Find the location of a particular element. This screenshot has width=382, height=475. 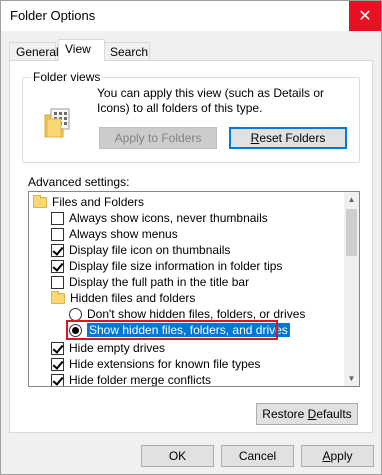

tree-label: Files and Folders is located at coordinates (98, 202).